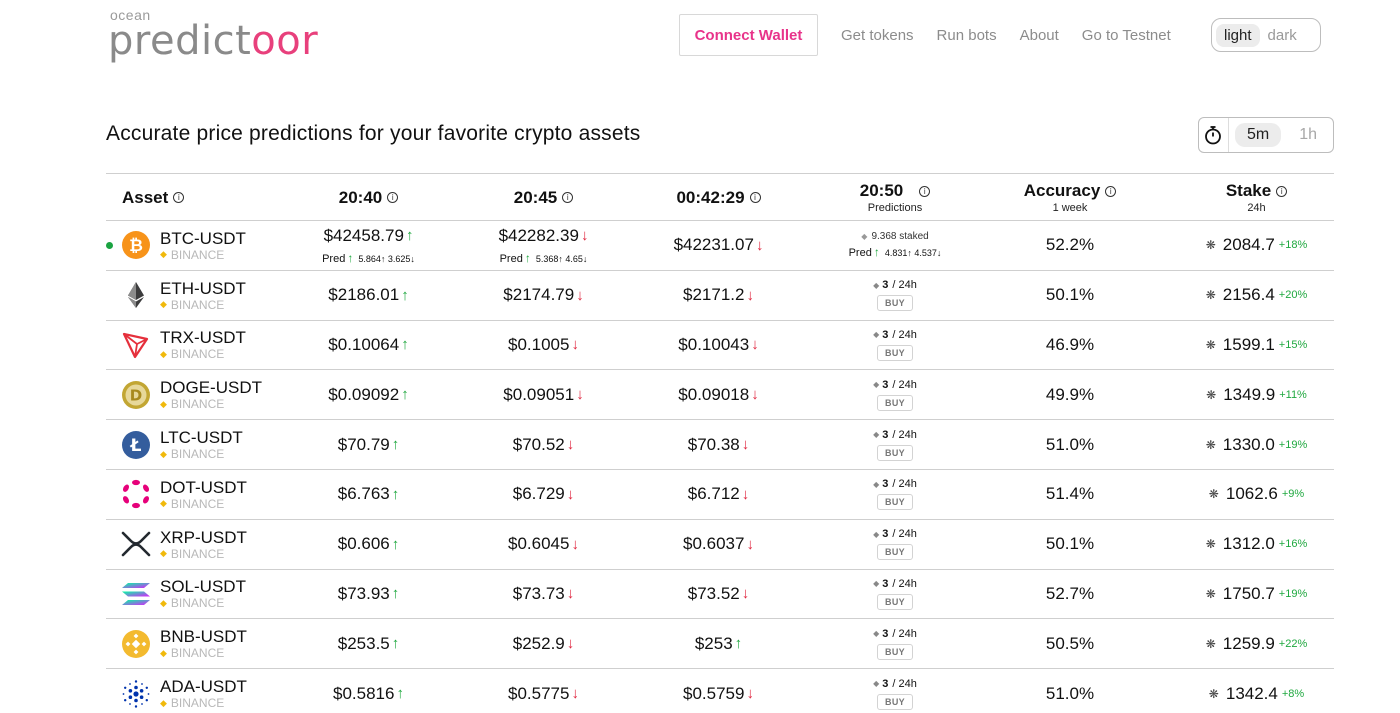 The width and height of the screenshot is (1400, 713). I want to click on bitcoin-icon: ₿, so click(136, 245).